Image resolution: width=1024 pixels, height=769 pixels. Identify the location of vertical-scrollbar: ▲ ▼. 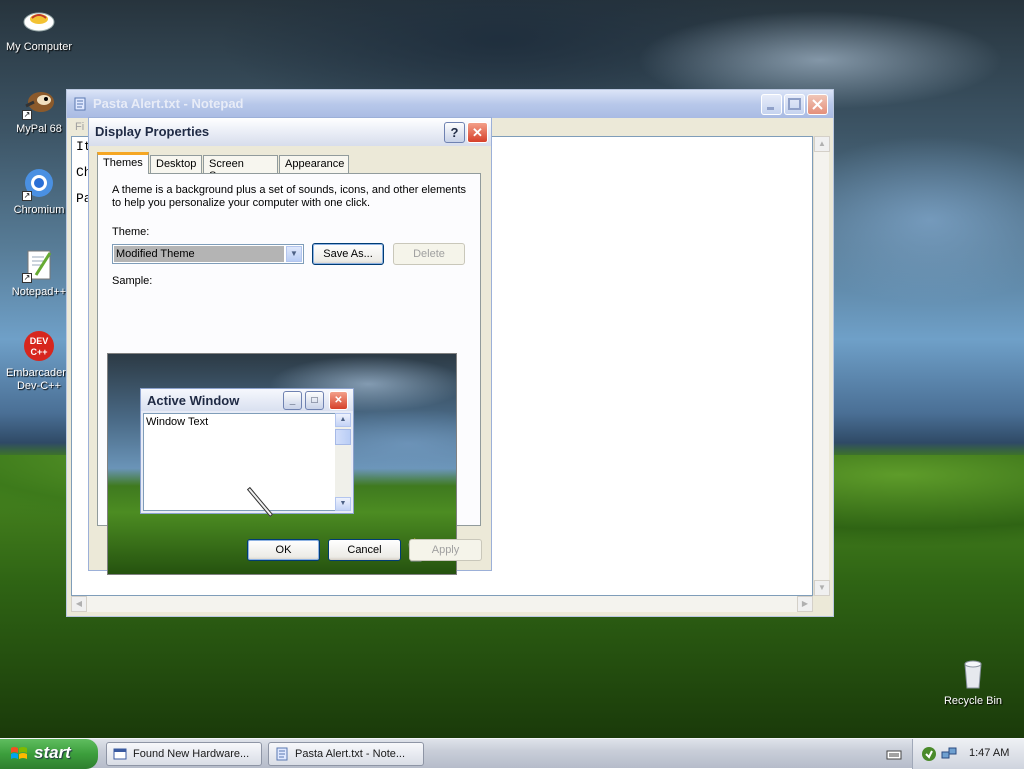
(821, 366).